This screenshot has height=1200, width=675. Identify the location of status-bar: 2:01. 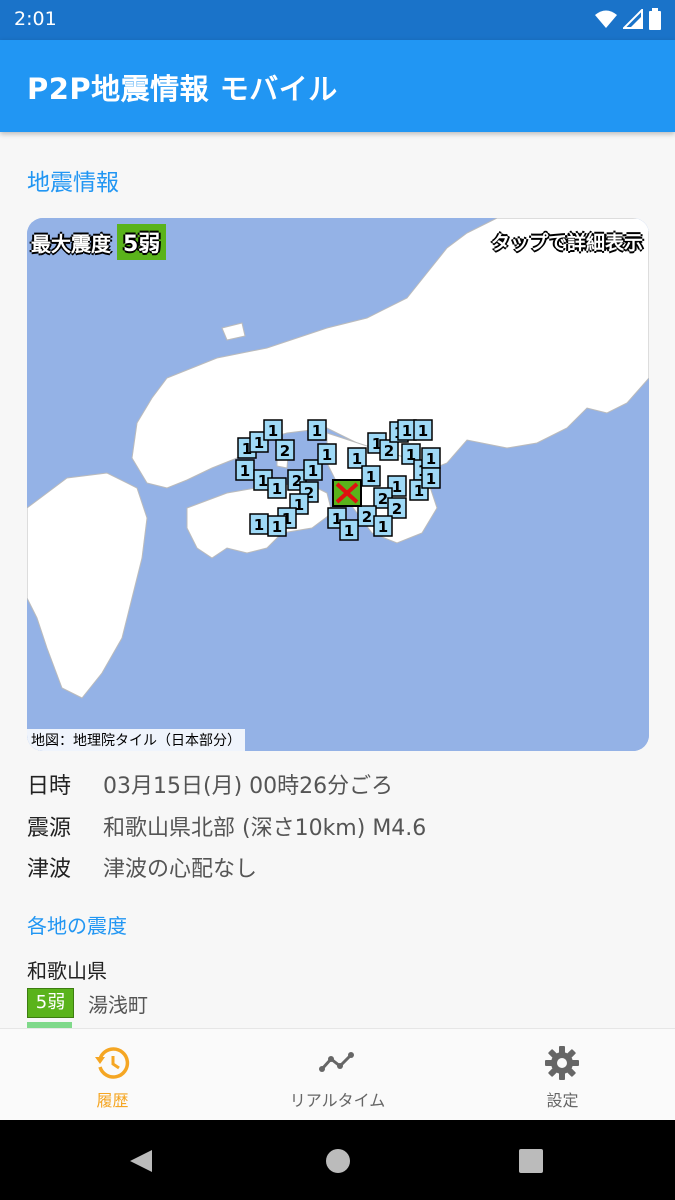
(337, 20).